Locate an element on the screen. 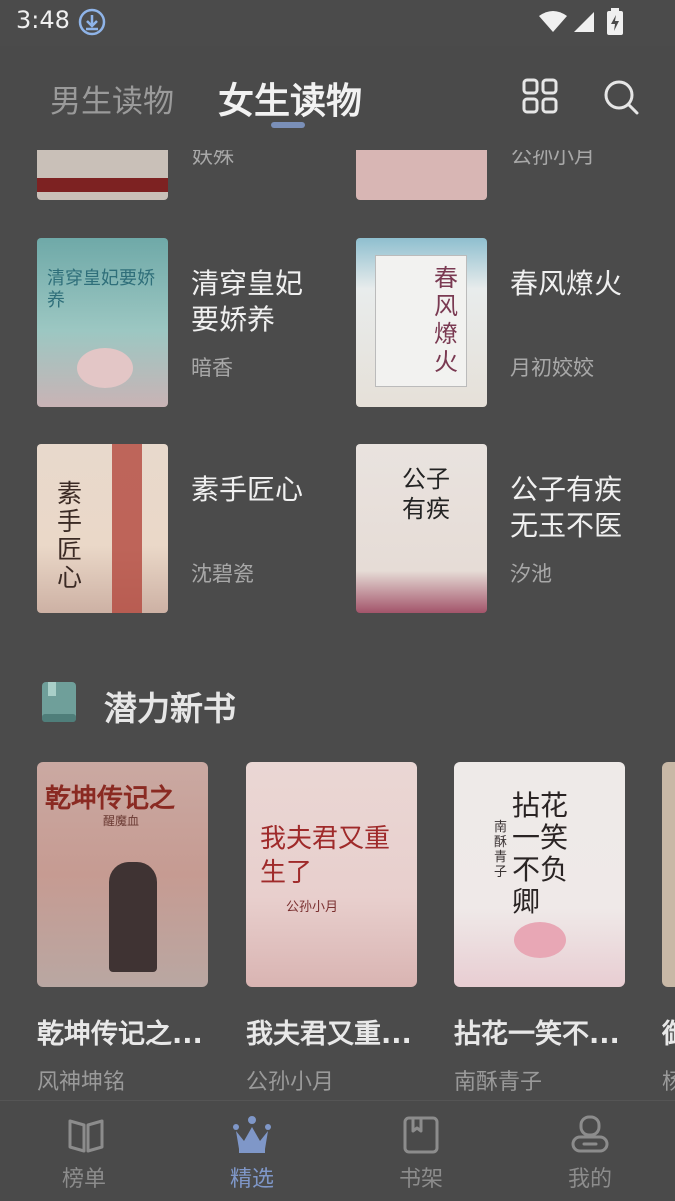  nav-profile: 我的 is located at coordinates (590, 1151).